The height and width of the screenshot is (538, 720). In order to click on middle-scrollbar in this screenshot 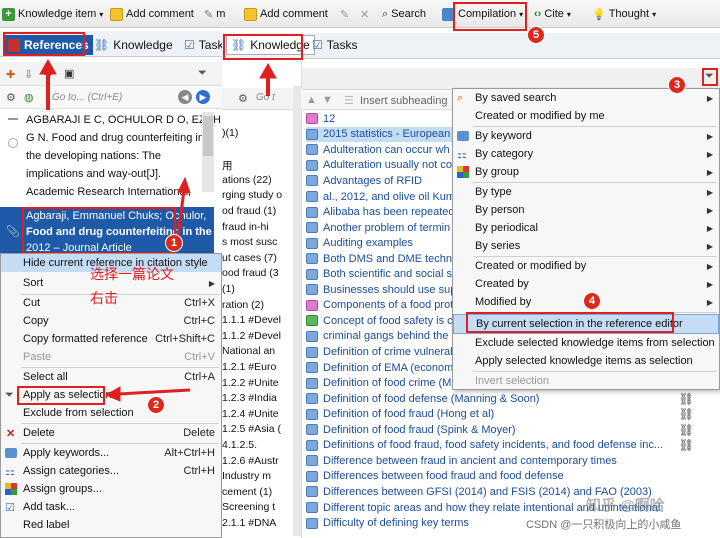, I will do `click(297, 311)`.